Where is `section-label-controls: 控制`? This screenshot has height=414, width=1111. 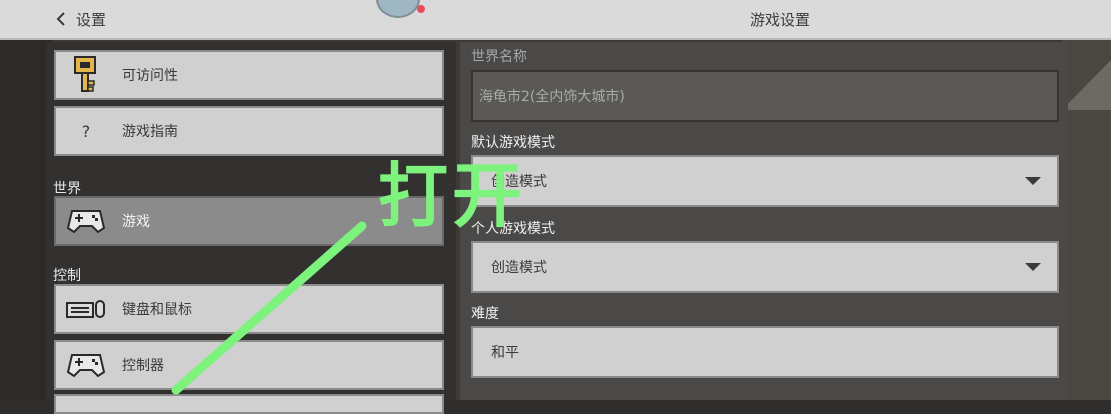 section-label-controls: 控制 is located at coordinates (67, 276).